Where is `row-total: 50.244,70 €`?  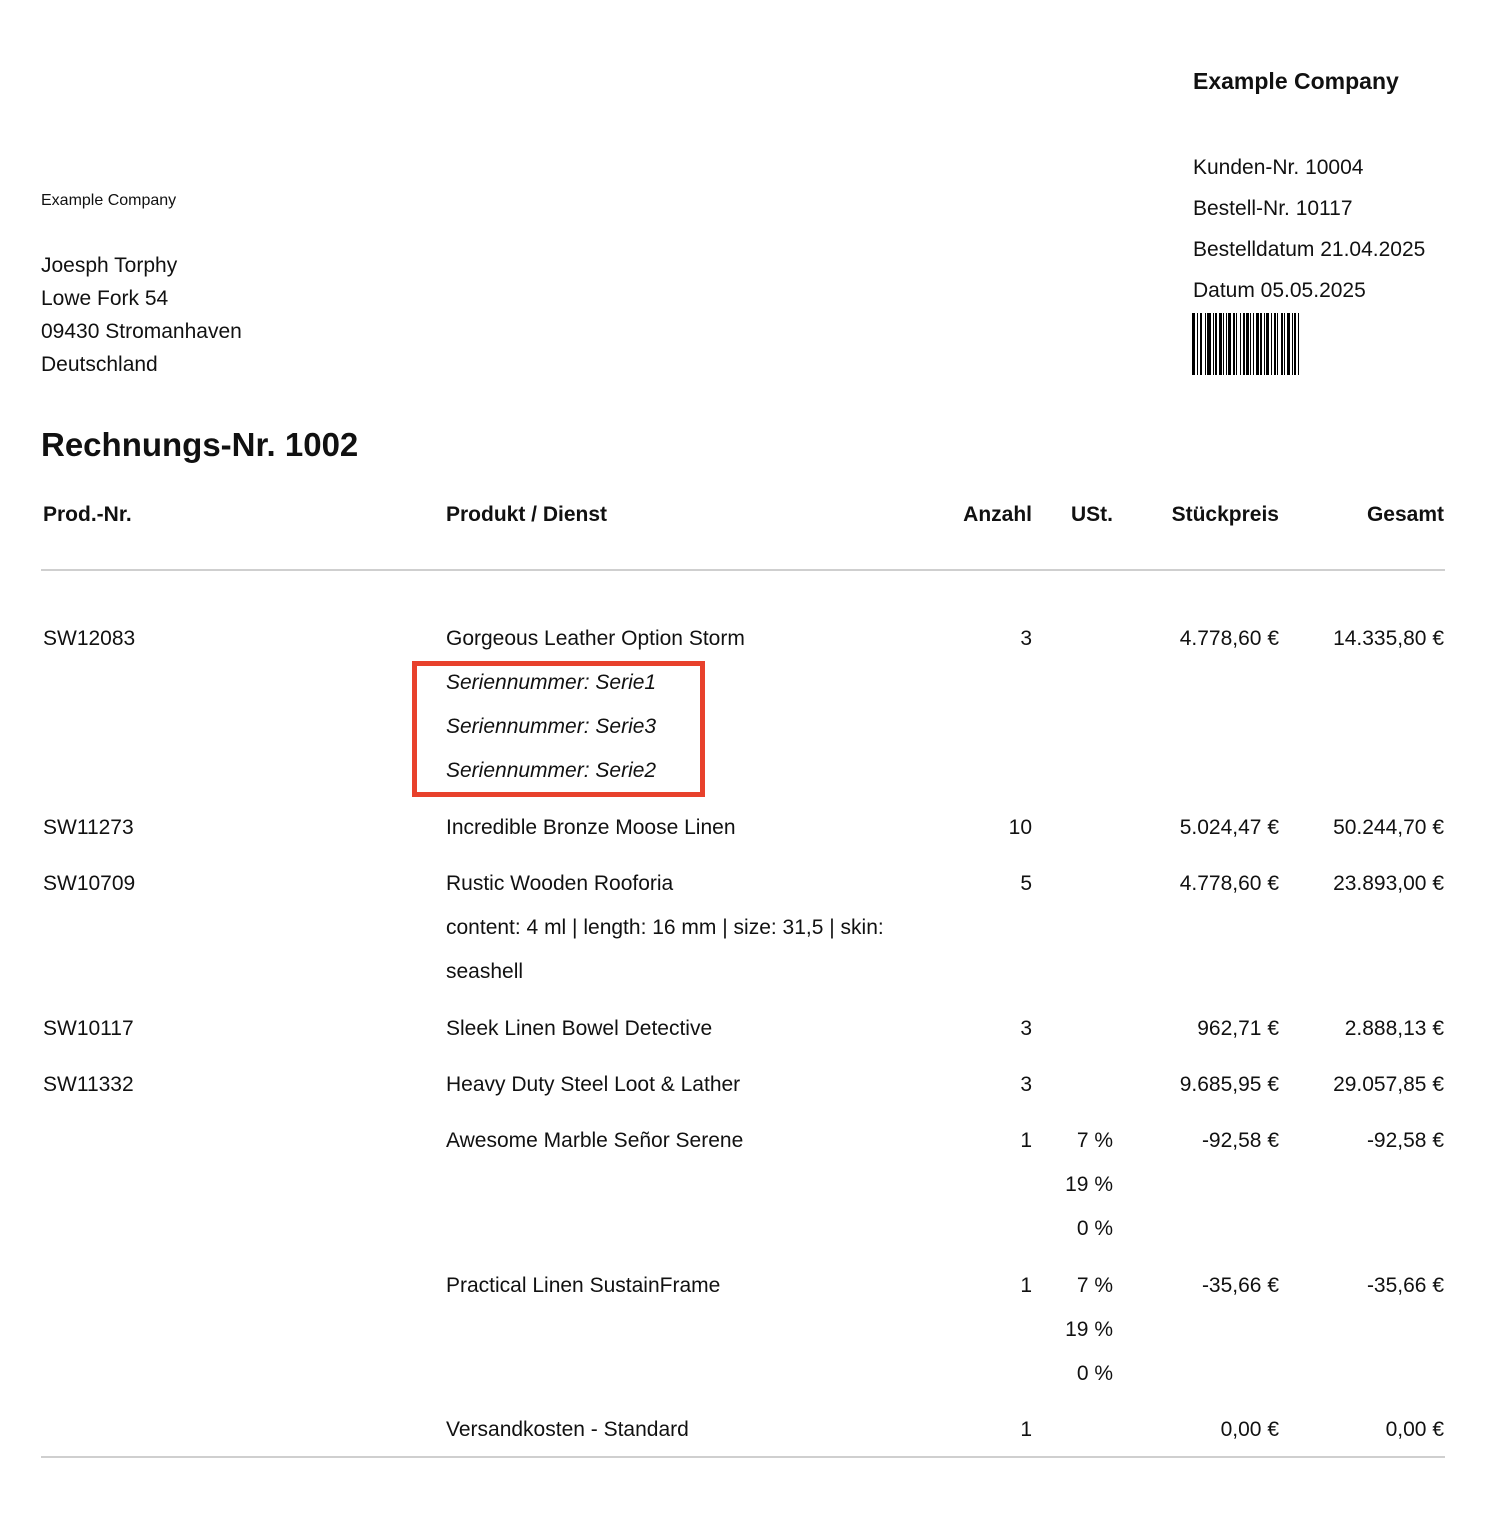
row-total: 50.244,70 € is located at coordinates (1388, 827).